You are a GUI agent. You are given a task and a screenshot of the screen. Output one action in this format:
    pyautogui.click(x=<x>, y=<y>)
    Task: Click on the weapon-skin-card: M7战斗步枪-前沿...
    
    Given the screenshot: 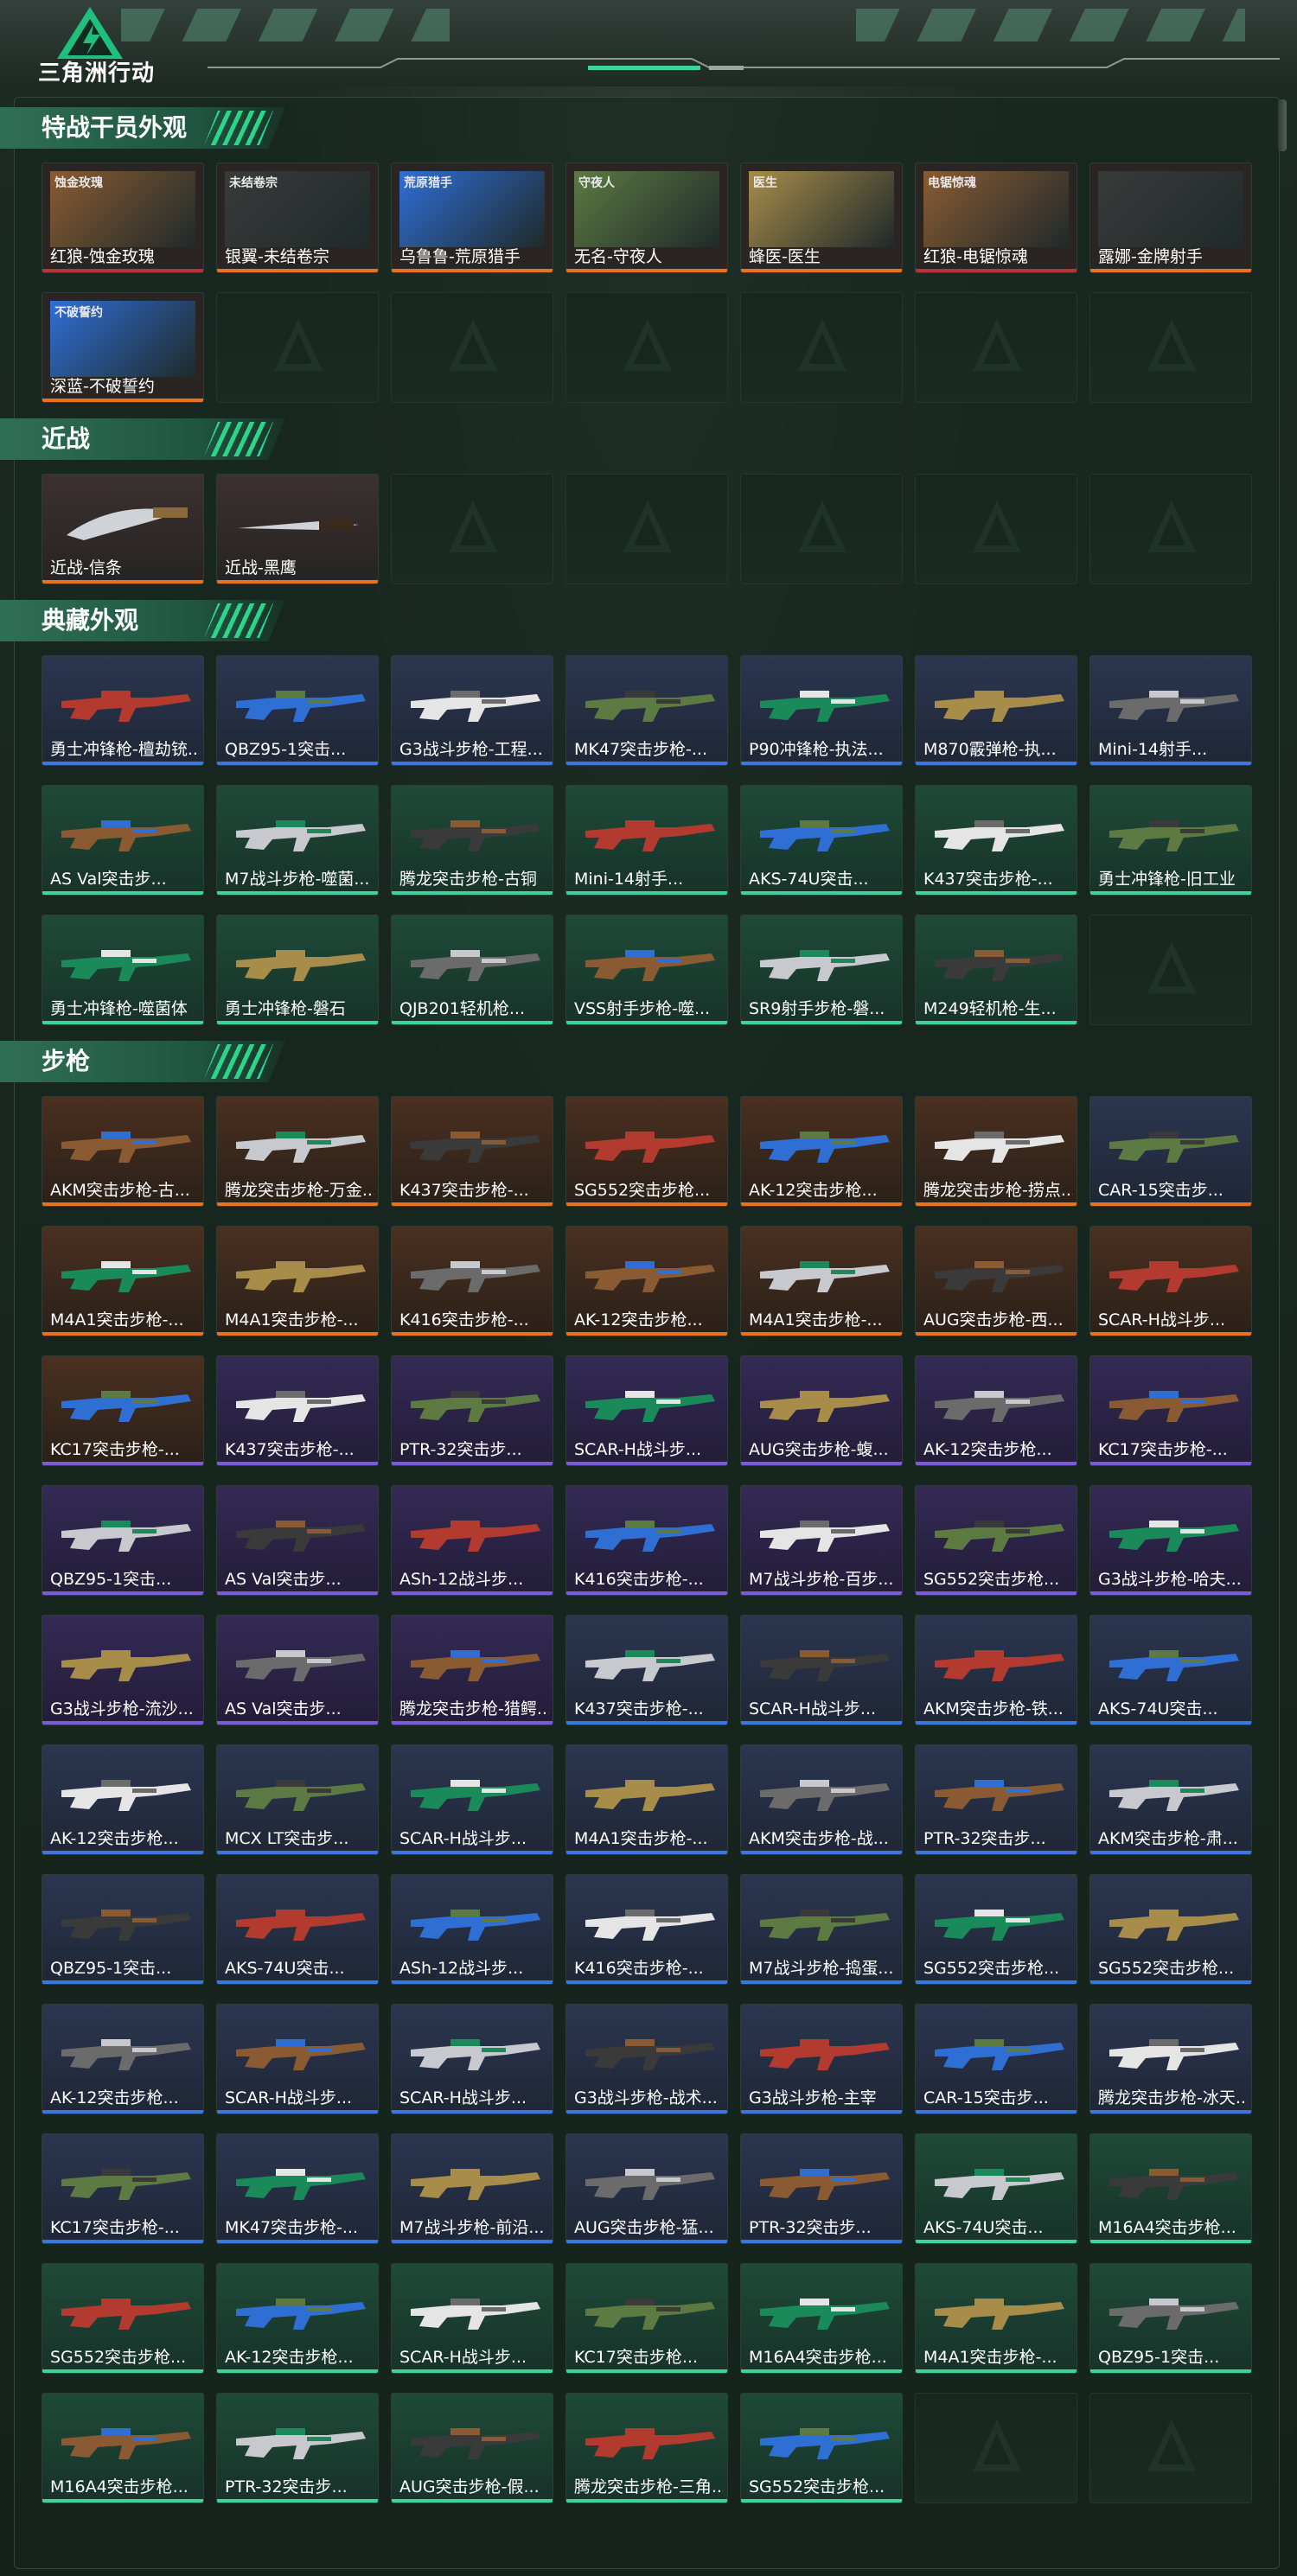 What is the action you would take?
    pyautogui.click(x=472, y=2188)
    